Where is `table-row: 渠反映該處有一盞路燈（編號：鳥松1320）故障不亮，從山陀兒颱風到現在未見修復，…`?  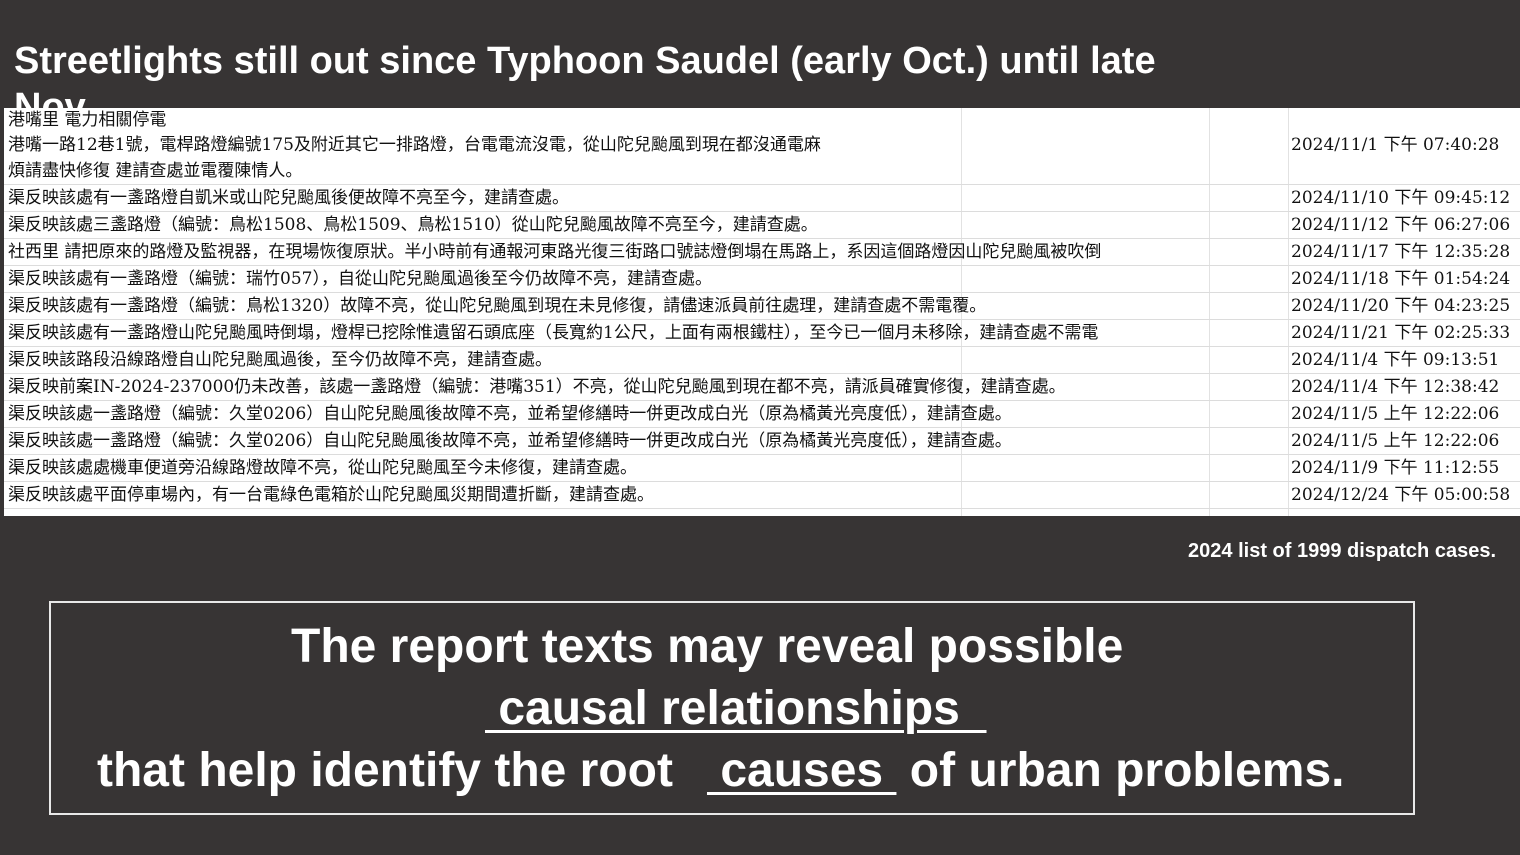
table-row: 渠反映該處有一盞路燈（編號：鳥松1320）故障不亮，從山陀兒颱風到現在未見修復，… is located at coordinates (762, 306).